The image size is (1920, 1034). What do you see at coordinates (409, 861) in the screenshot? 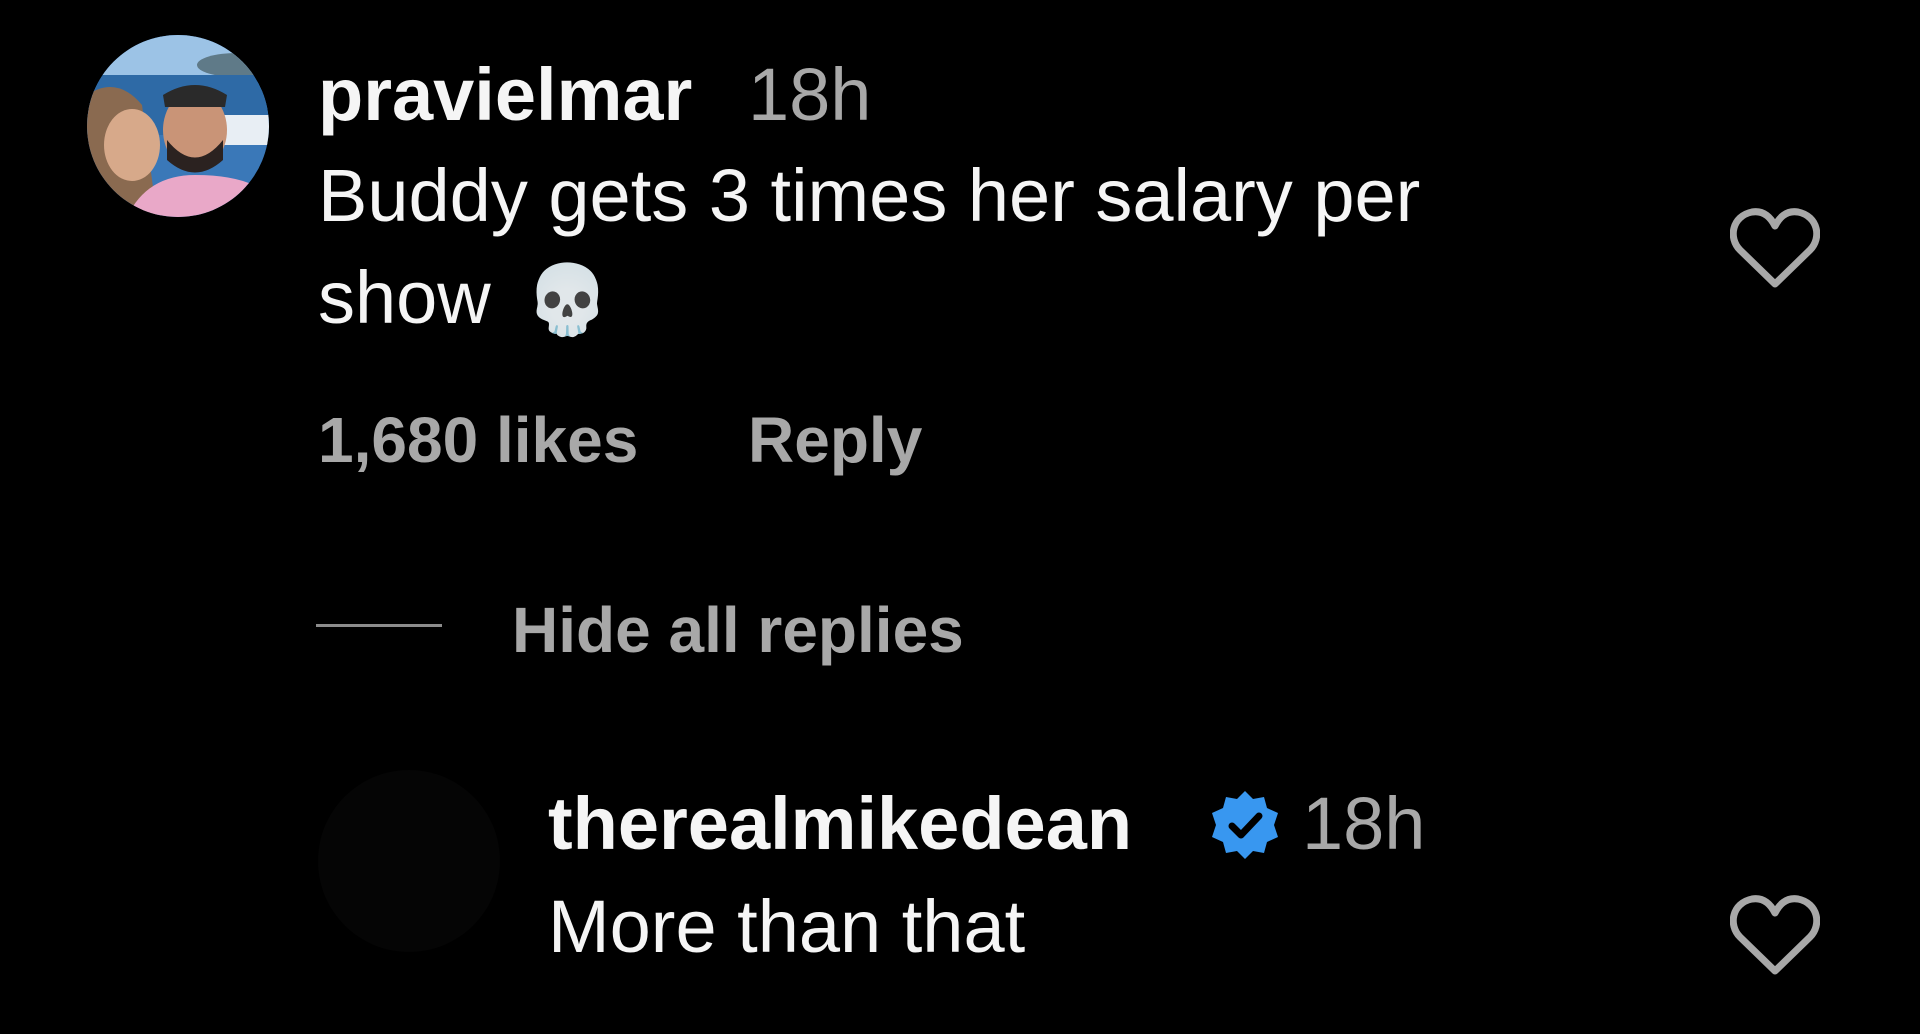
I see `reply-avatar` at bounding box center [409, 861].